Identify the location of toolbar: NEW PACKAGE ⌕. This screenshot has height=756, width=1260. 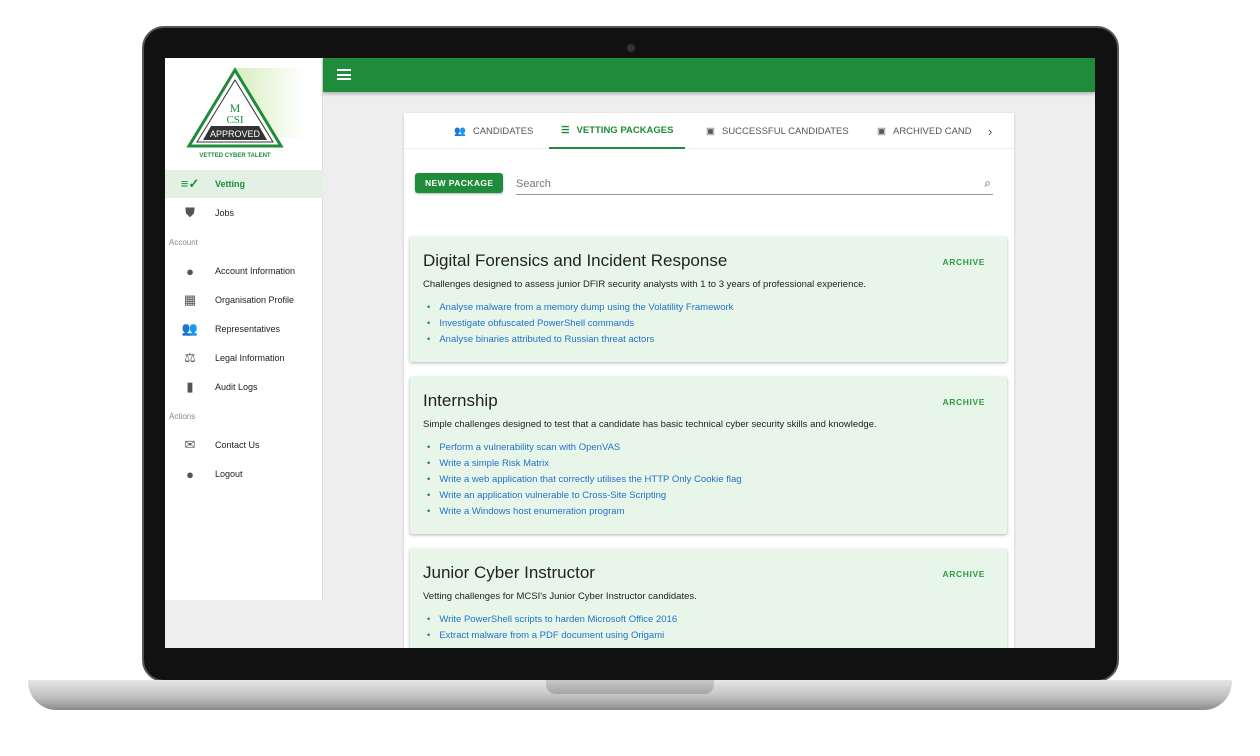
(709, 184).